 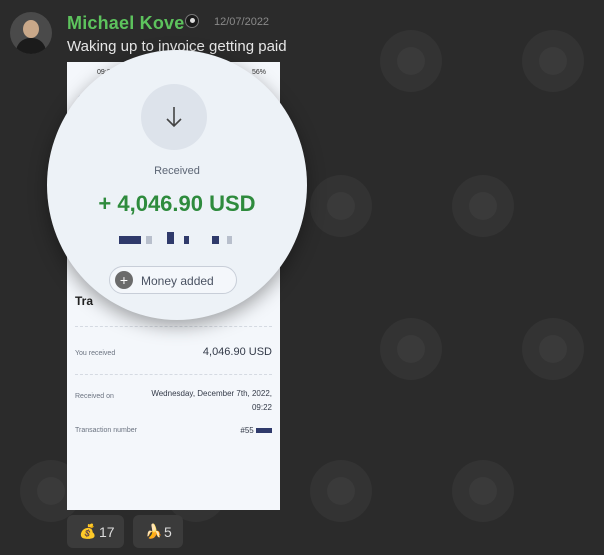 What do you see at coordinates (125, 23) in the screenshot?
I see `username: Michael Kove` at bounding box center [125, 23].